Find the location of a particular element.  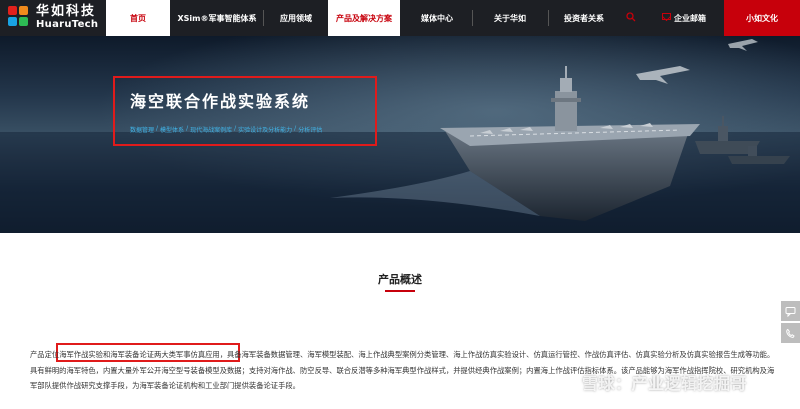

company-logo: 华如科技 HuaruTech is located at coordinates (53, 17).